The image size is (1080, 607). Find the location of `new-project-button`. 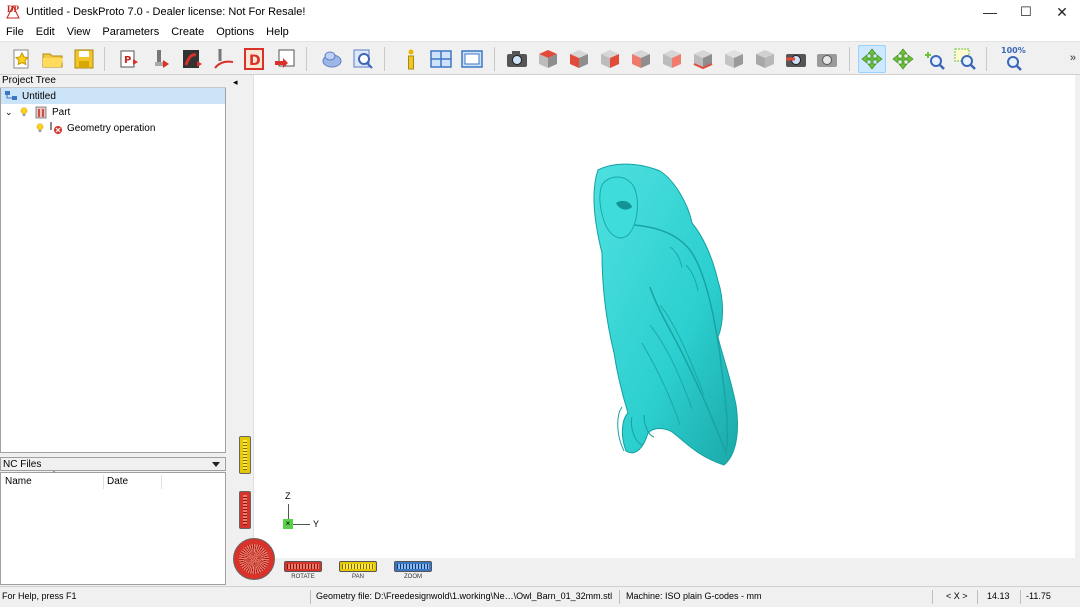

new-project-button is located at coordinates (22, 59).